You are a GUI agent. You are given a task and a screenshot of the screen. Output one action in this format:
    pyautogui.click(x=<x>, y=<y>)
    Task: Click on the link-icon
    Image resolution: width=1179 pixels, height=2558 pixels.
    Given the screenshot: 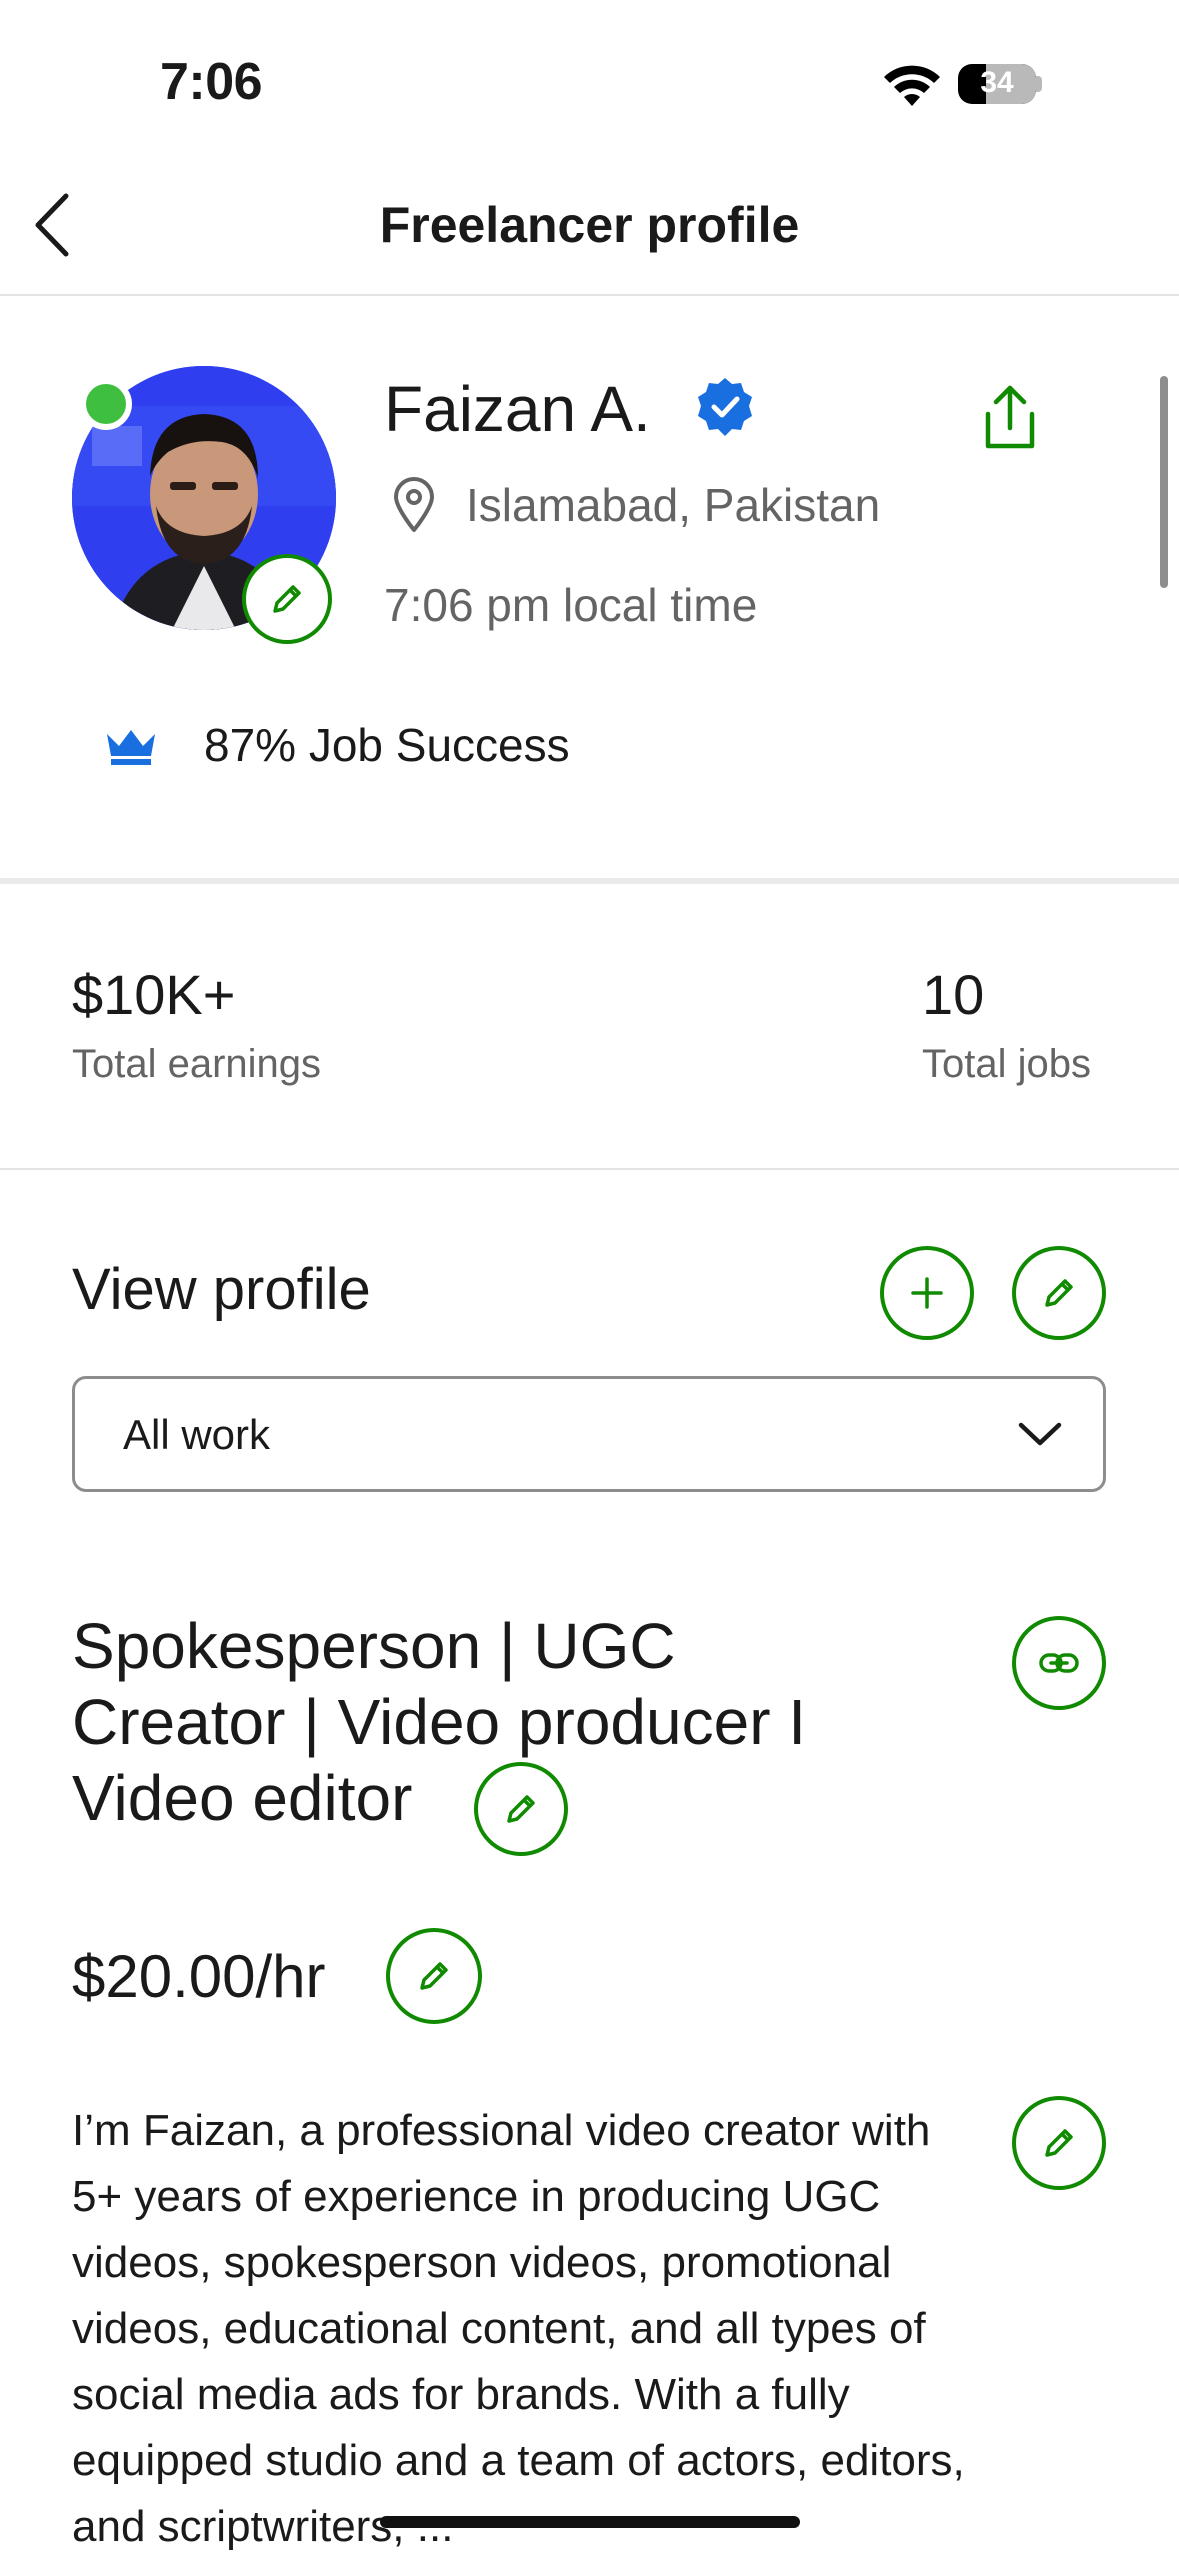 What is the action you would take?
    pyautogui.click(x=1059, y=1663)
    